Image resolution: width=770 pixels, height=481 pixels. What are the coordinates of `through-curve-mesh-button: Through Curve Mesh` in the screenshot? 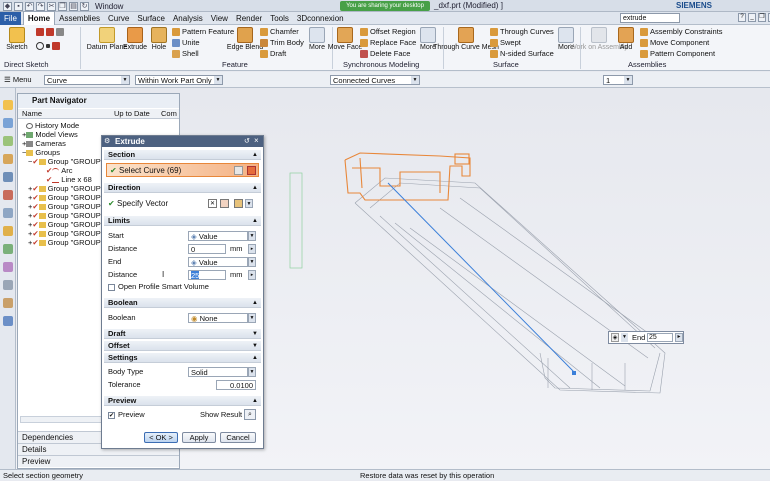 It's located at (466, 39).